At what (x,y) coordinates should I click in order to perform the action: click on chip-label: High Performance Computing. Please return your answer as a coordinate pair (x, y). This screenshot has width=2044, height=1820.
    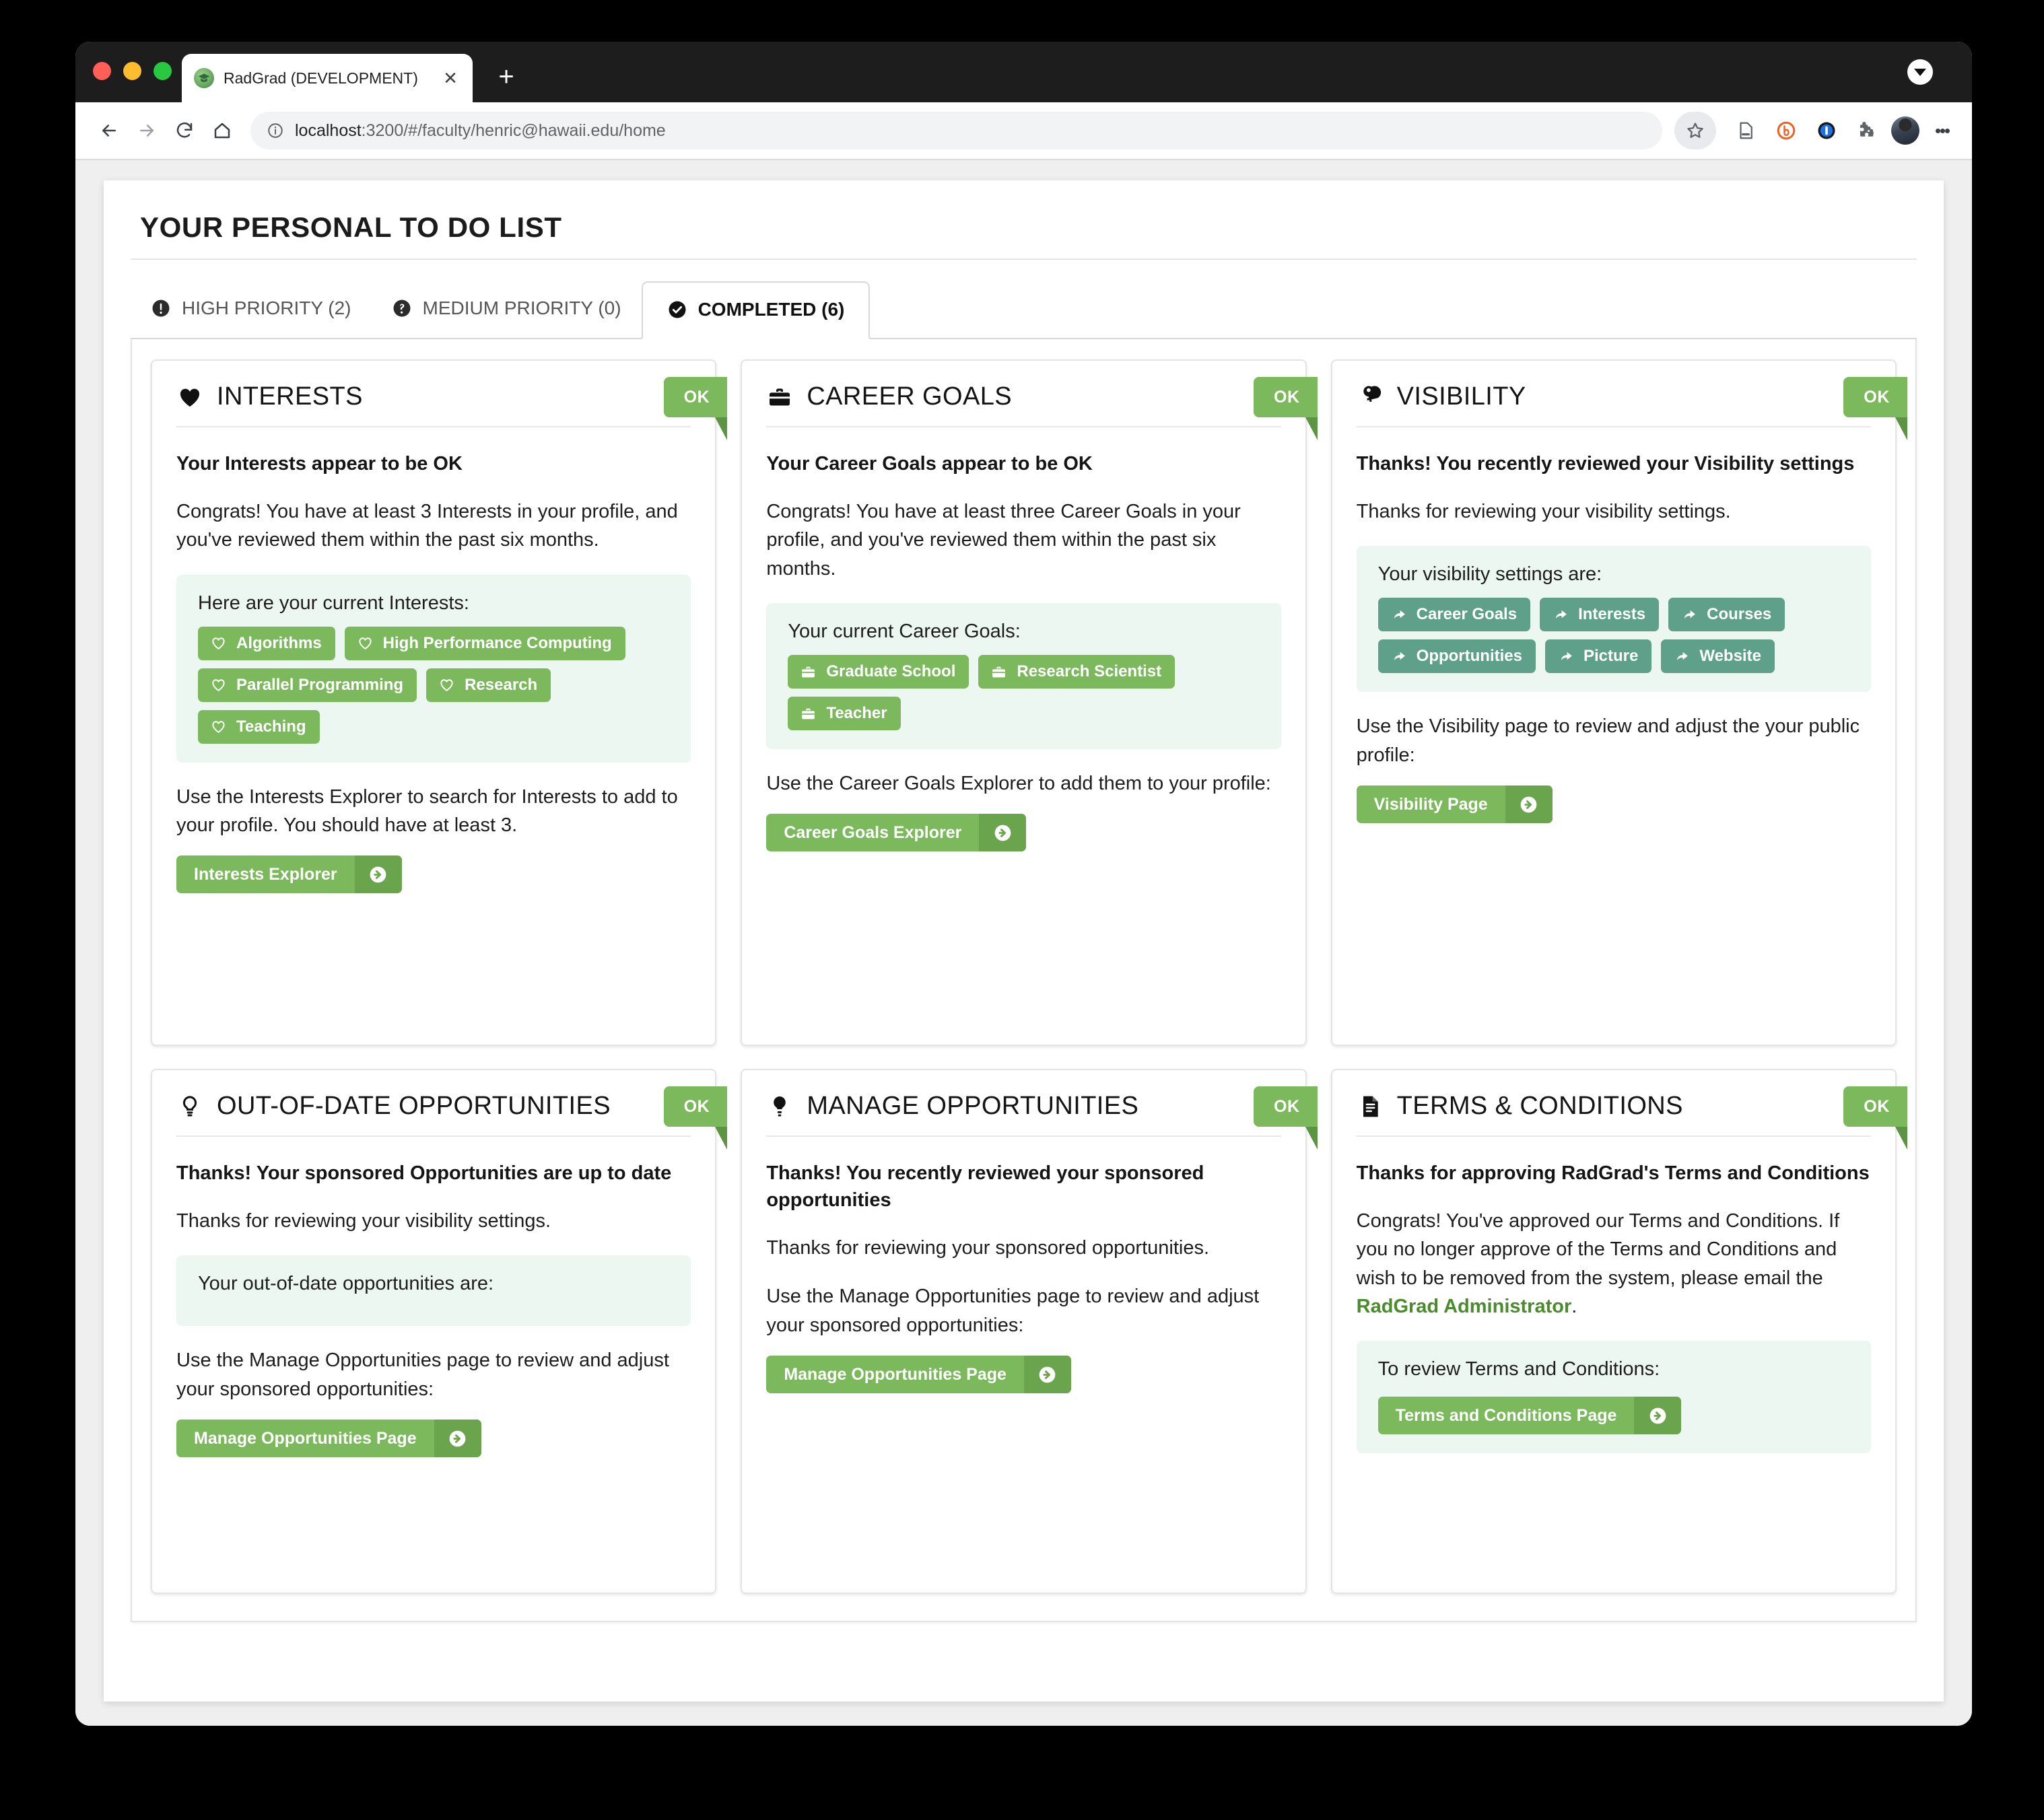
    Looking at the image, I should click on (497, 642).